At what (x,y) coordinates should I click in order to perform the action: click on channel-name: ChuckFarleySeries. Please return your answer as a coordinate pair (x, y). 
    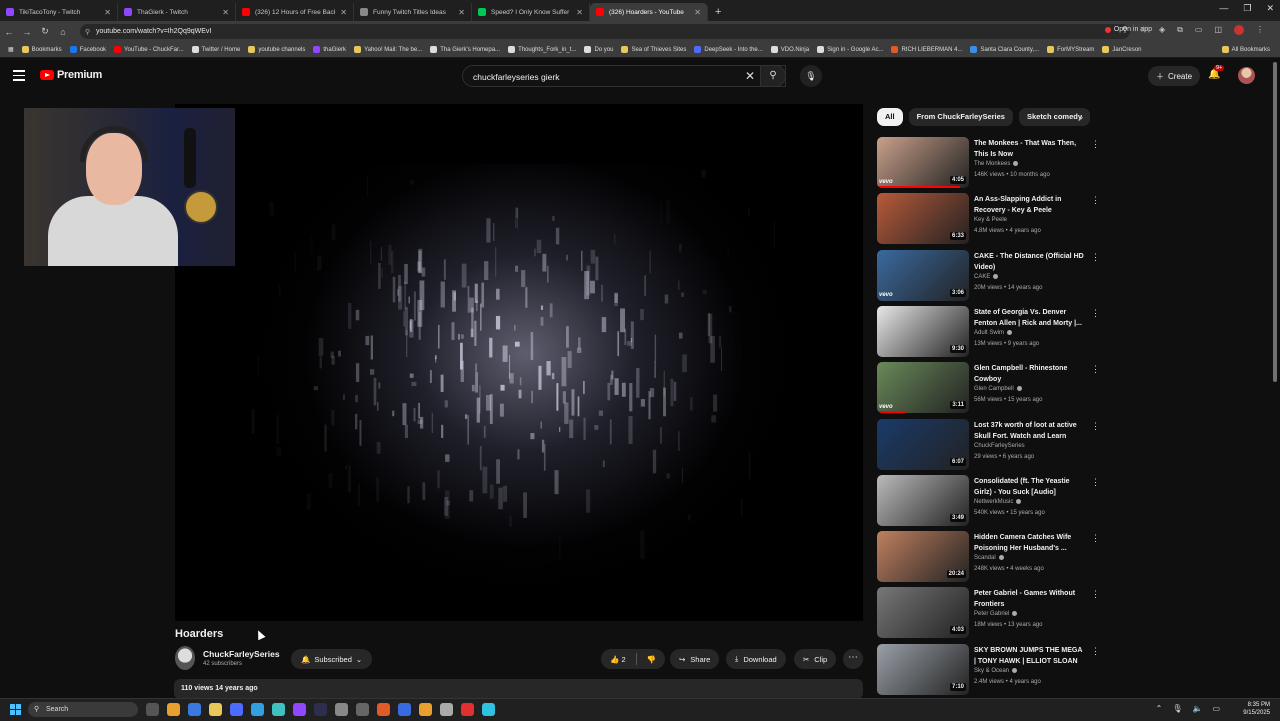
    Looking at the image, I should click on (241, 654).